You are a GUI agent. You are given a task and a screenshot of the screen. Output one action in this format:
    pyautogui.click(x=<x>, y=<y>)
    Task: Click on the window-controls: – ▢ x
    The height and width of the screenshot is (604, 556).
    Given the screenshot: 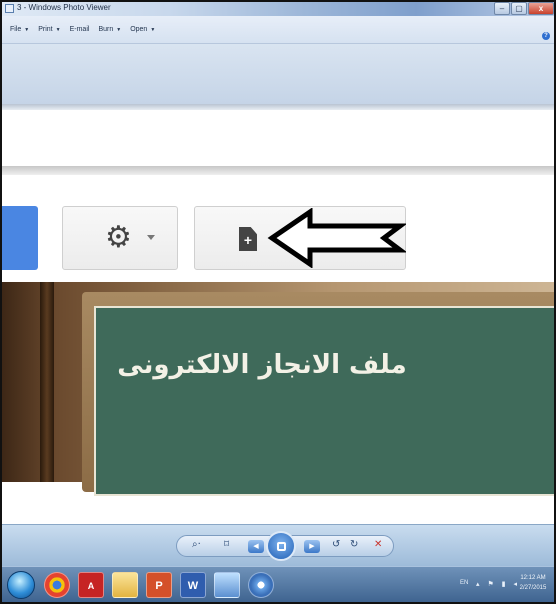 What is the action you would take?
    pyautogui.click(x=523, y=9)
    